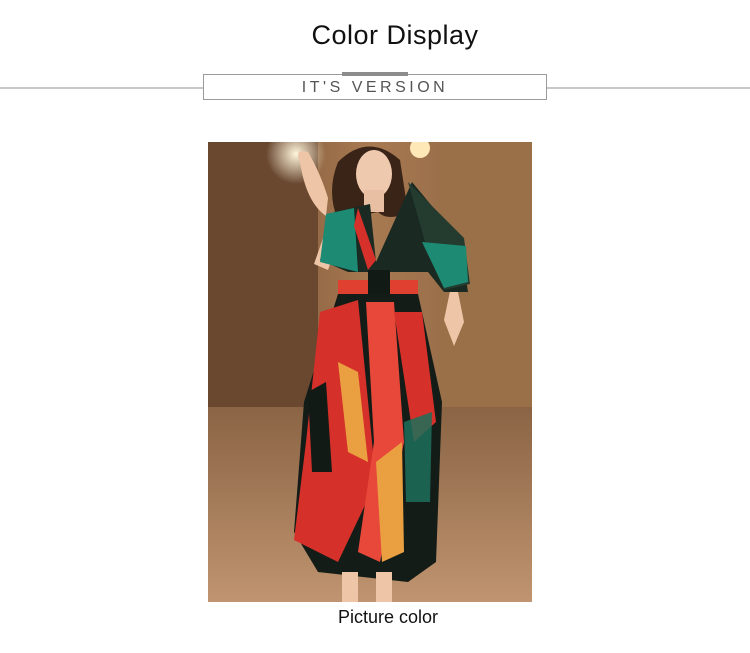  I want to click on subtitle-box: IT'S VERSION, so click(375, 87).